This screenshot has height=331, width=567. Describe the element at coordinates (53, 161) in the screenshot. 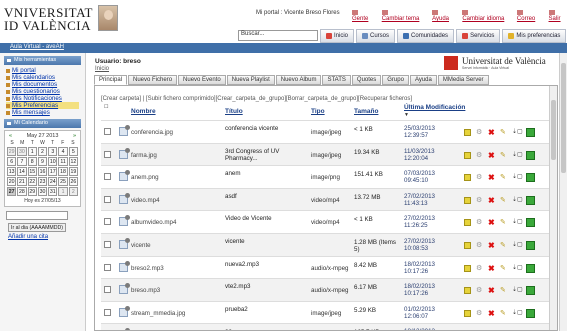

I see `calendar-day: 10` at that location.